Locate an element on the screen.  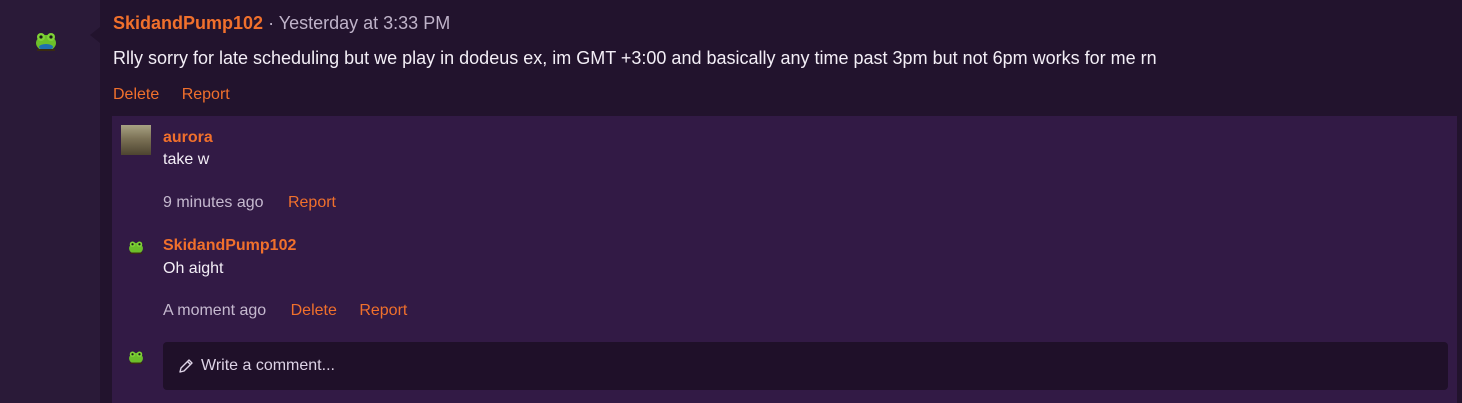
comment-meta: A moment ago Delete Report is located at coordinates (294, 311).